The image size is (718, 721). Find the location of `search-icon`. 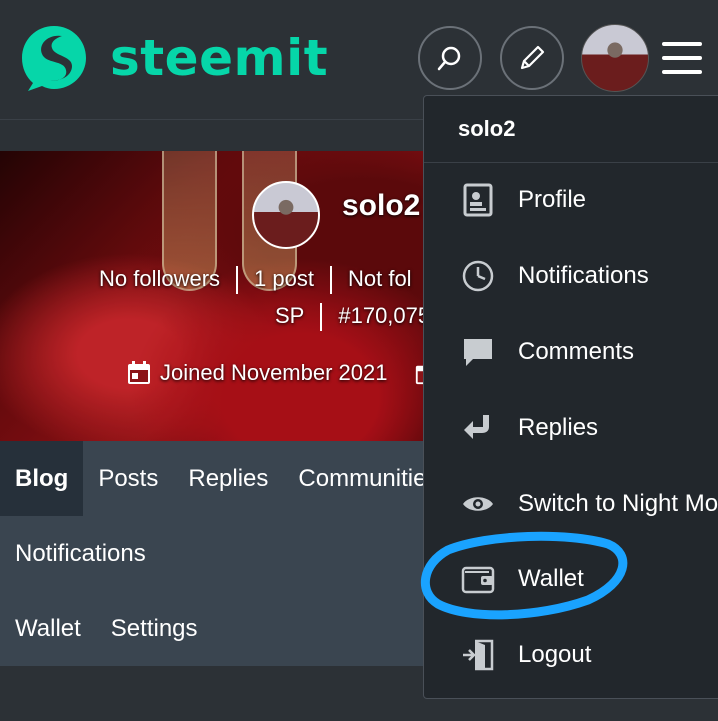

search-icon is located at coordinates (449, 58).